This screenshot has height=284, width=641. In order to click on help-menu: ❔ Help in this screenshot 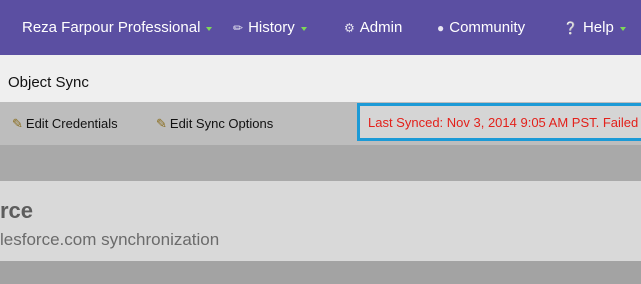, I will do `click(594, 27)`.